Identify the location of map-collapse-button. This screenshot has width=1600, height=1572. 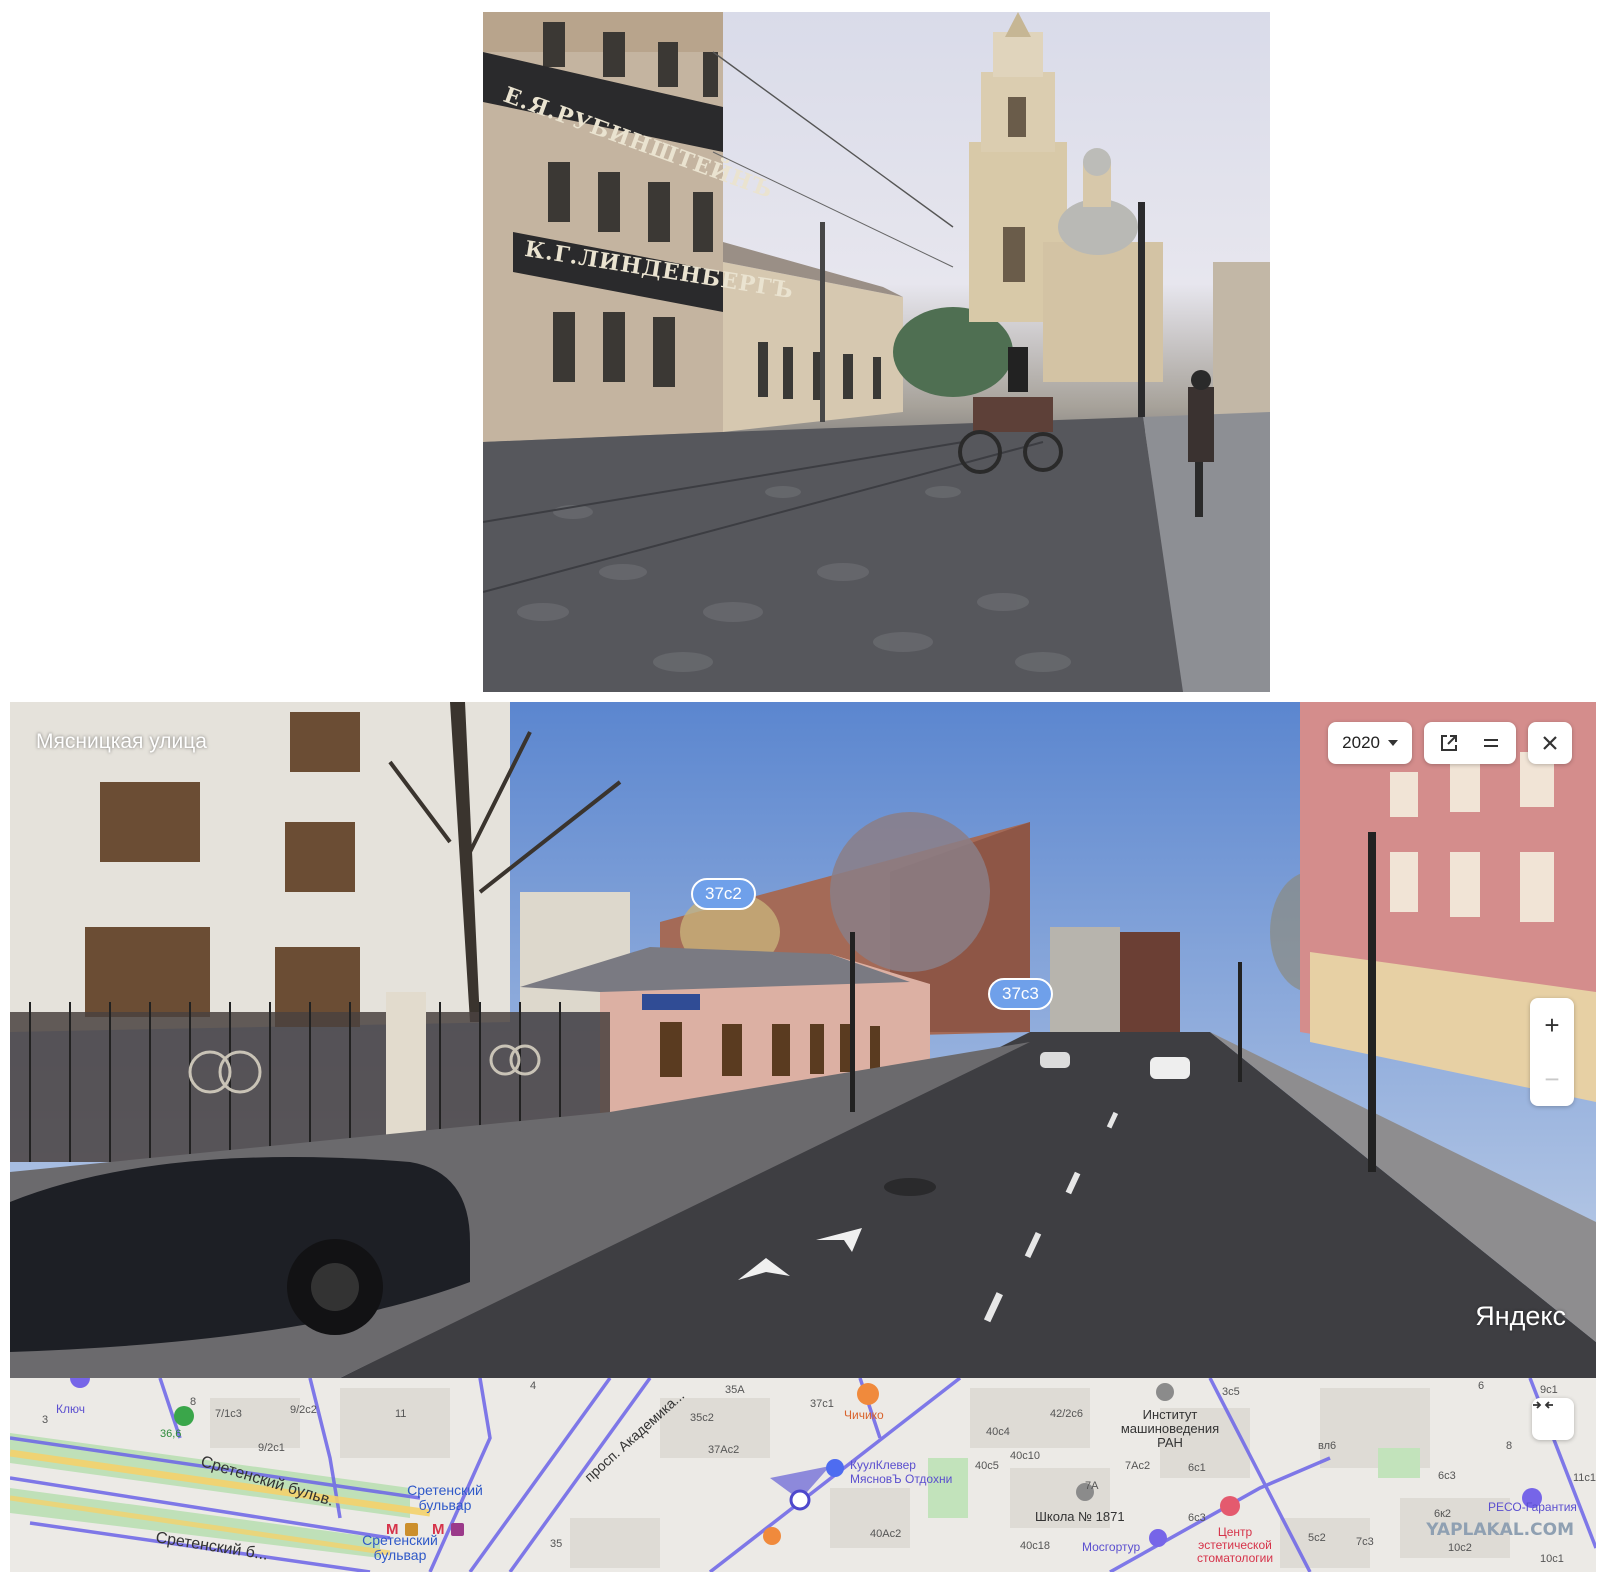
(1553, 1419).